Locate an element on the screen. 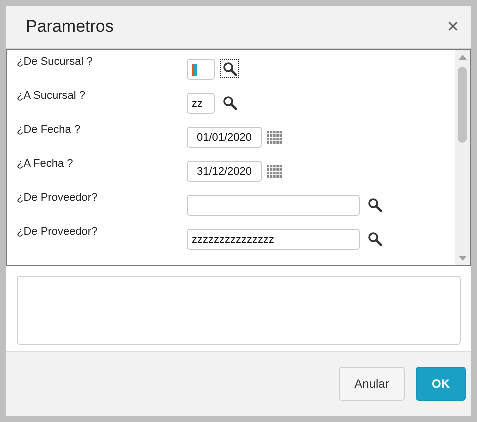 Image resolution: width=477 pixels, height=422 pixels. input-field: zzzzzzzzzzzzzzz is located at coordinates (273, 239).